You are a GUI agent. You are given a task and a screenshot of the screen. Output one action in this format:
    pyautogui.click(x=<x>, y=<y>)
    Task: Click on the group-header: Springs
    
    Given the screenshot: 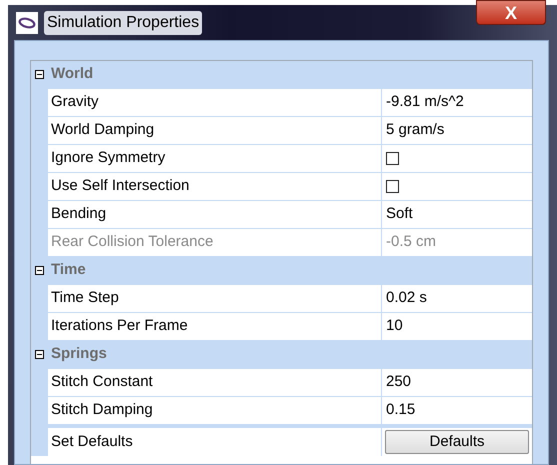 What is the action you would take?
    pyautogui.click(x=78, y=354)
    